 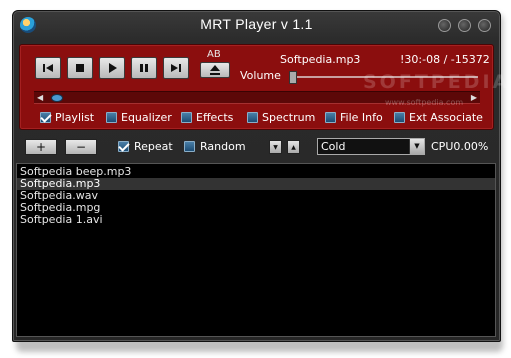 What do you see at coordinates (446, 117) in the screenshot?
I see `toggle-label: Ext Associate` at bounding box center [446, 117].